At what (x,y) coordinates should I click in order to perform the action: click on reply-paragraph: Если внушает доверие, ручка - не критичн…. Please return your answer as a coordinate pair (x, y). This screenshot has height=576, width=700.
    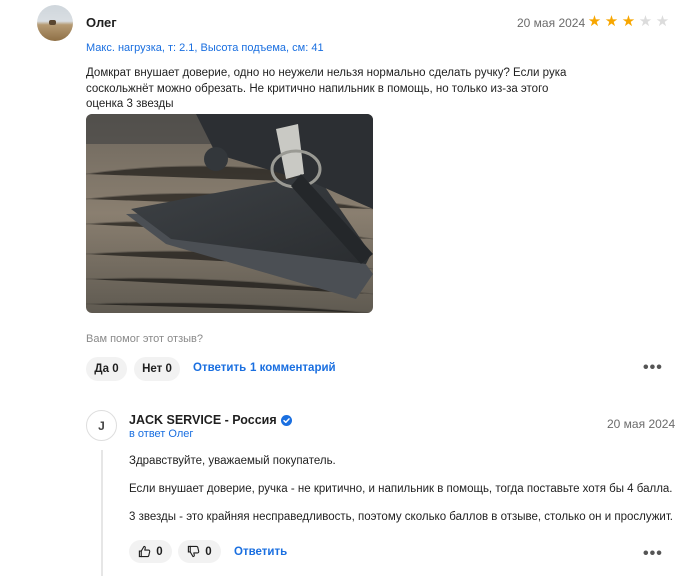
    Looking at the image, I should click on (401, 489).